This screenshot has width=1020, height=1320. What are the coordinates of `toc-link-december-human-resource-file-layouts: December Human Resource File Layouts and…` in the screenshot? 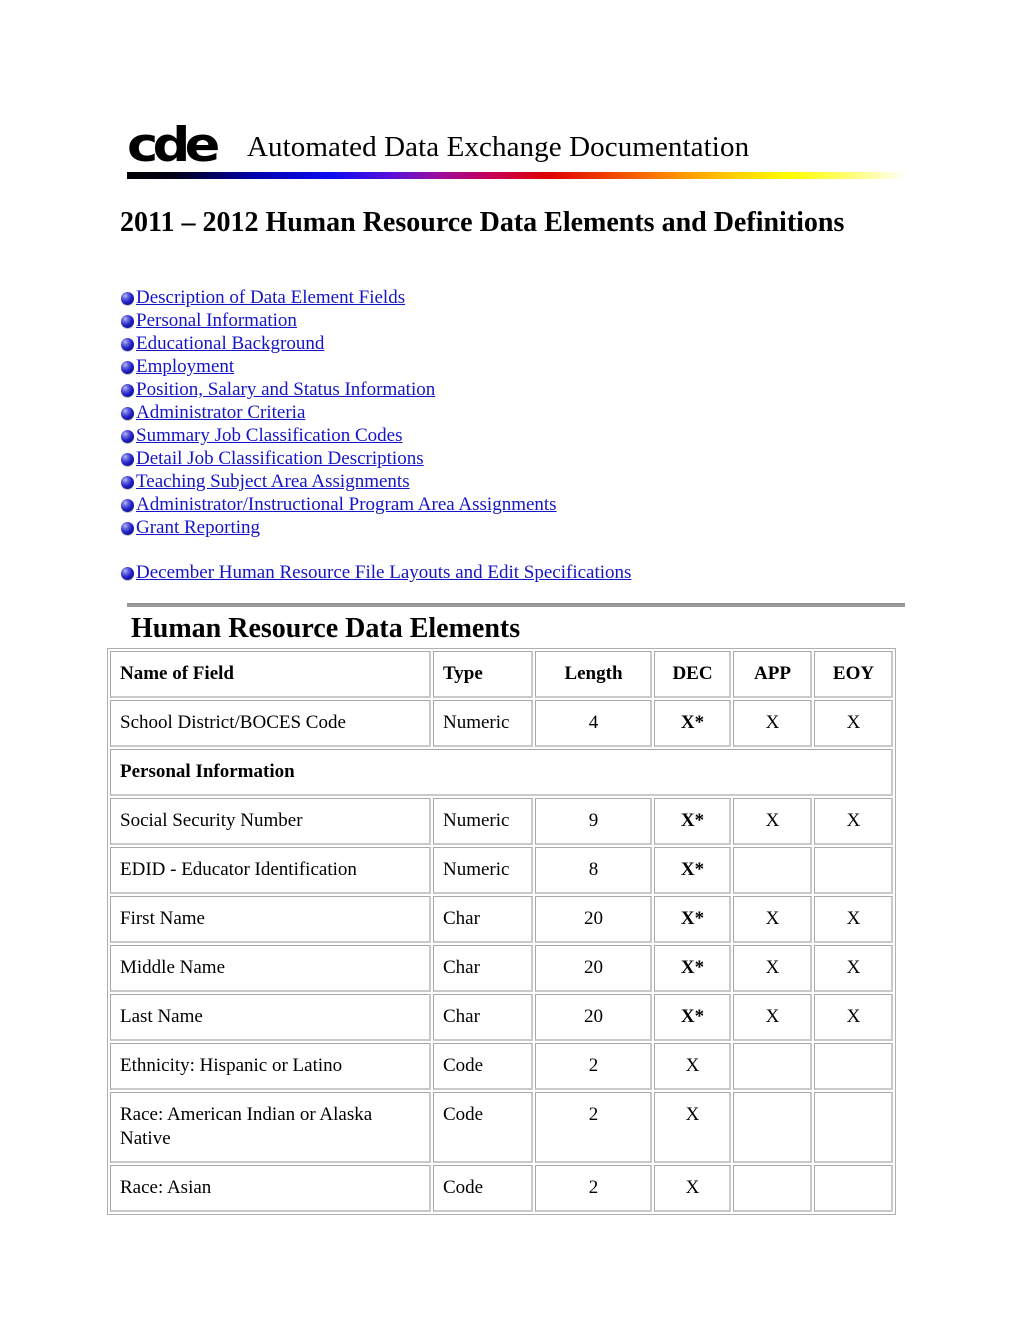 It's located at (383, 572).